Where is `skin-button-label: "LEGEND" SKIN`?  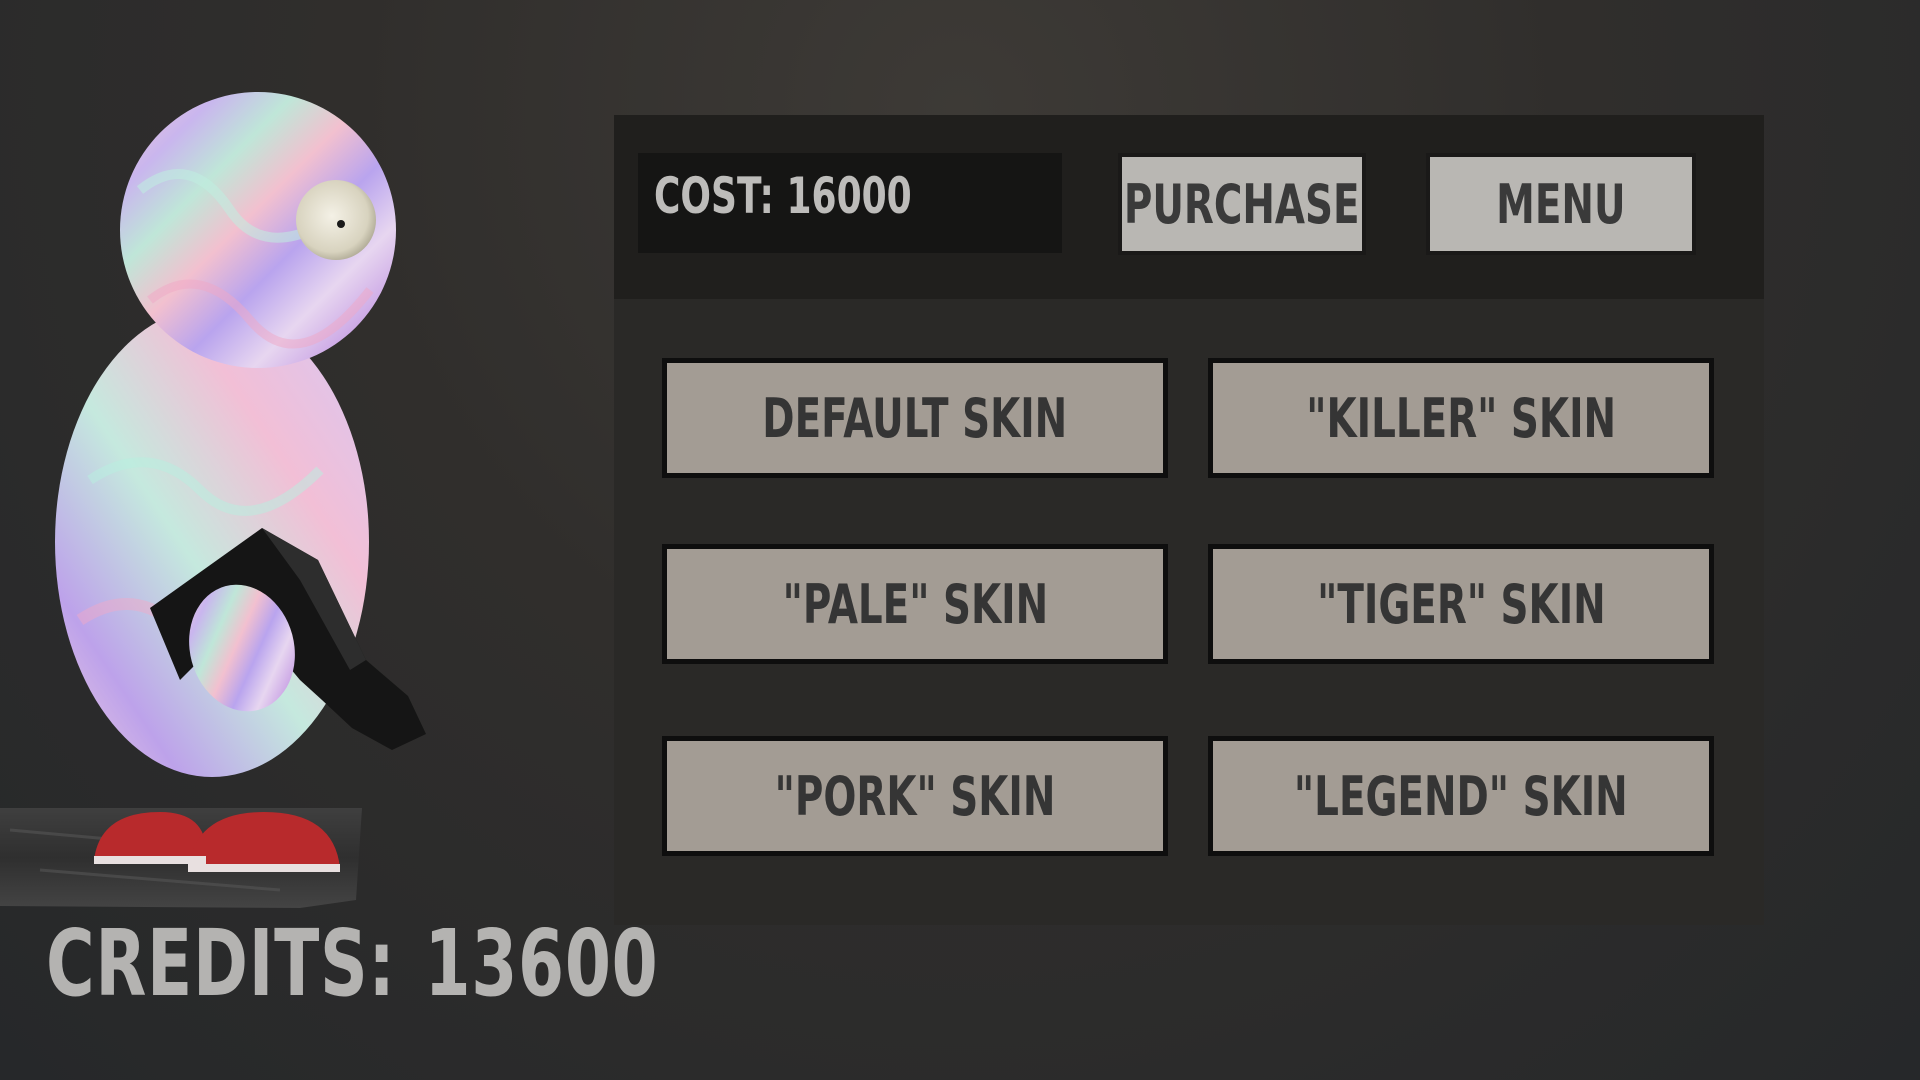 skin-button-label: "LEGEND" SKIN is located at coordinates (1461, 796).